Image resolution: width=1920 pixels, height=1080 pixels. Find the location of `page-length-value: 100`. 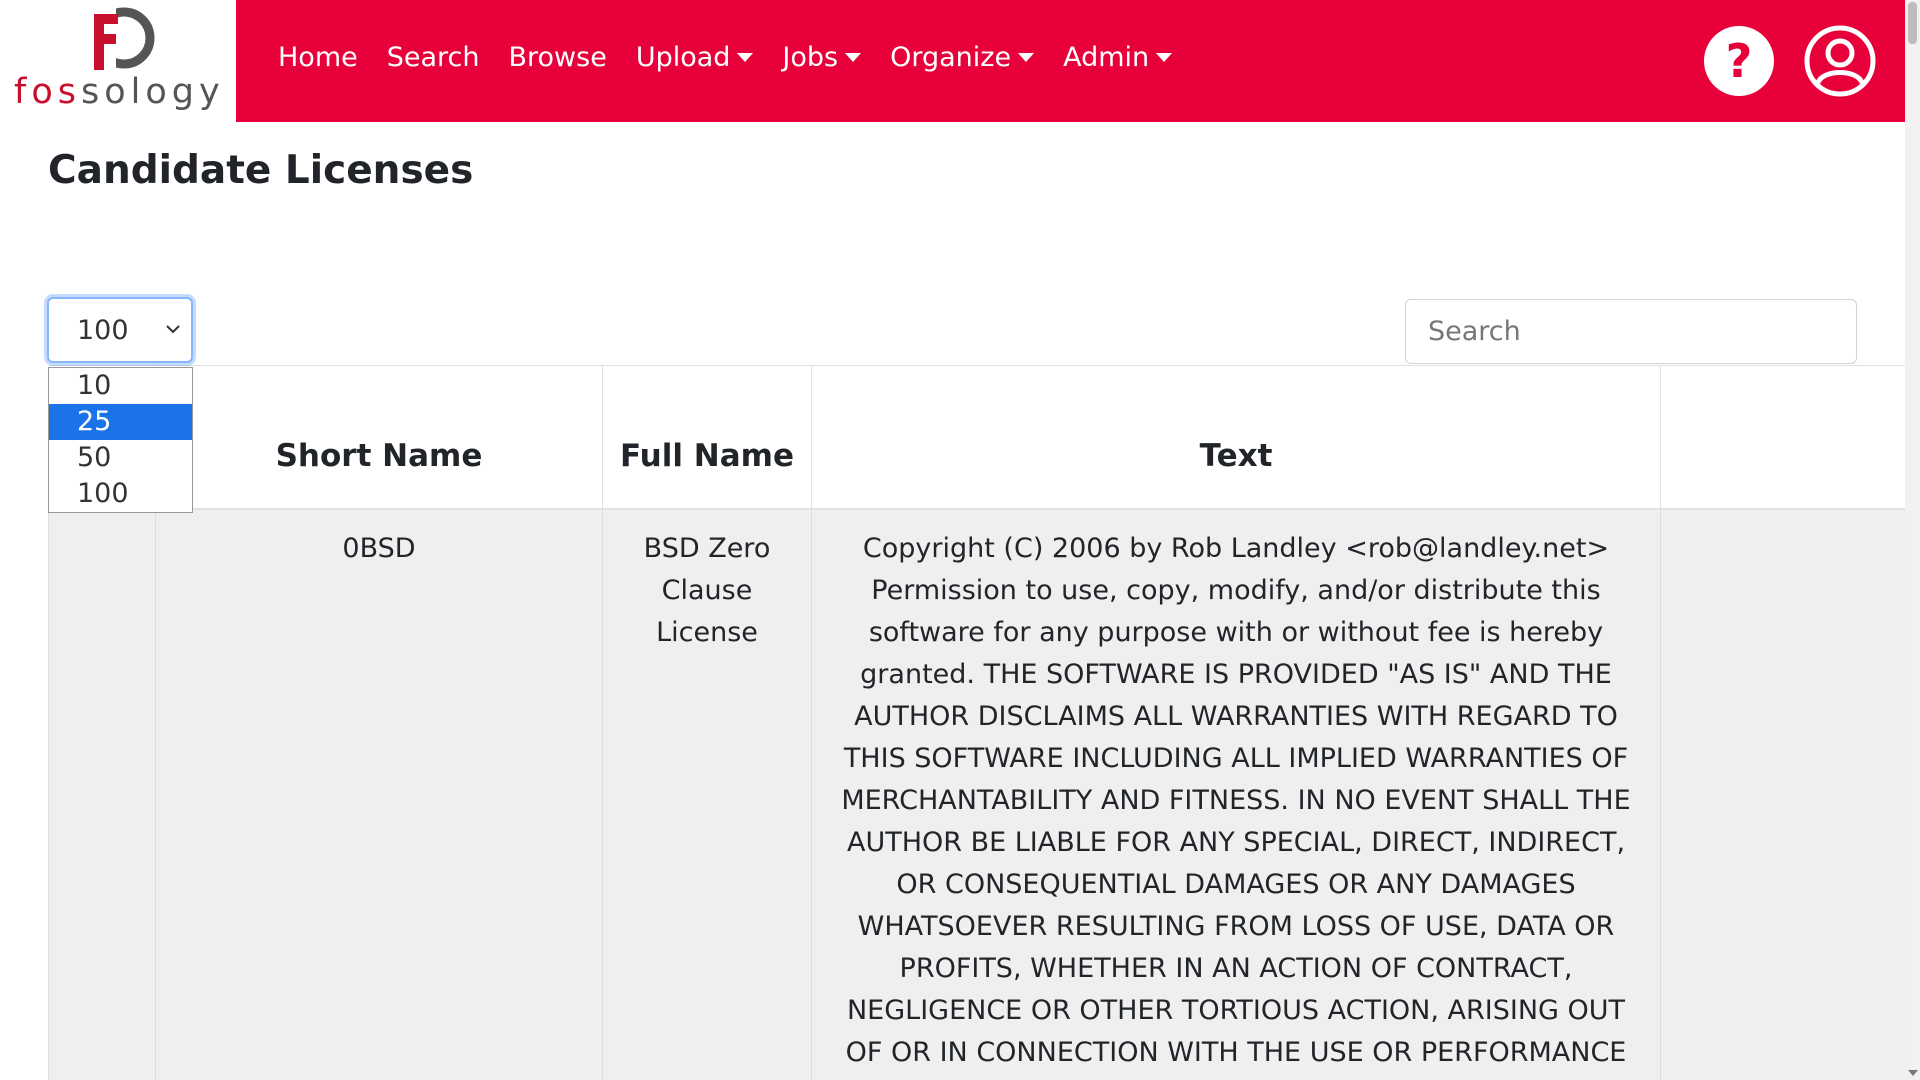

page-length-value: 100 is located at coordinates (103, 330).